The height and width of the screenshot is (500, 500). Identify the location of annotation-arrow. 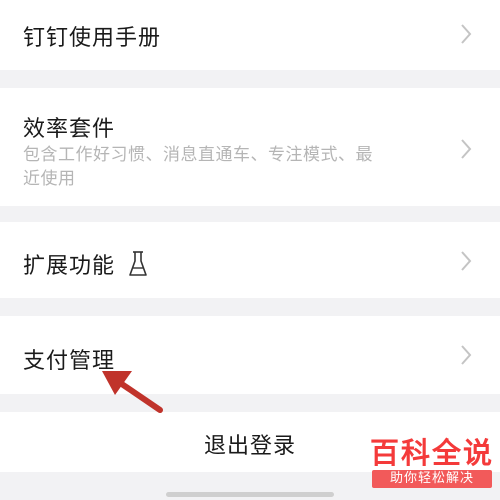
(132, 392).